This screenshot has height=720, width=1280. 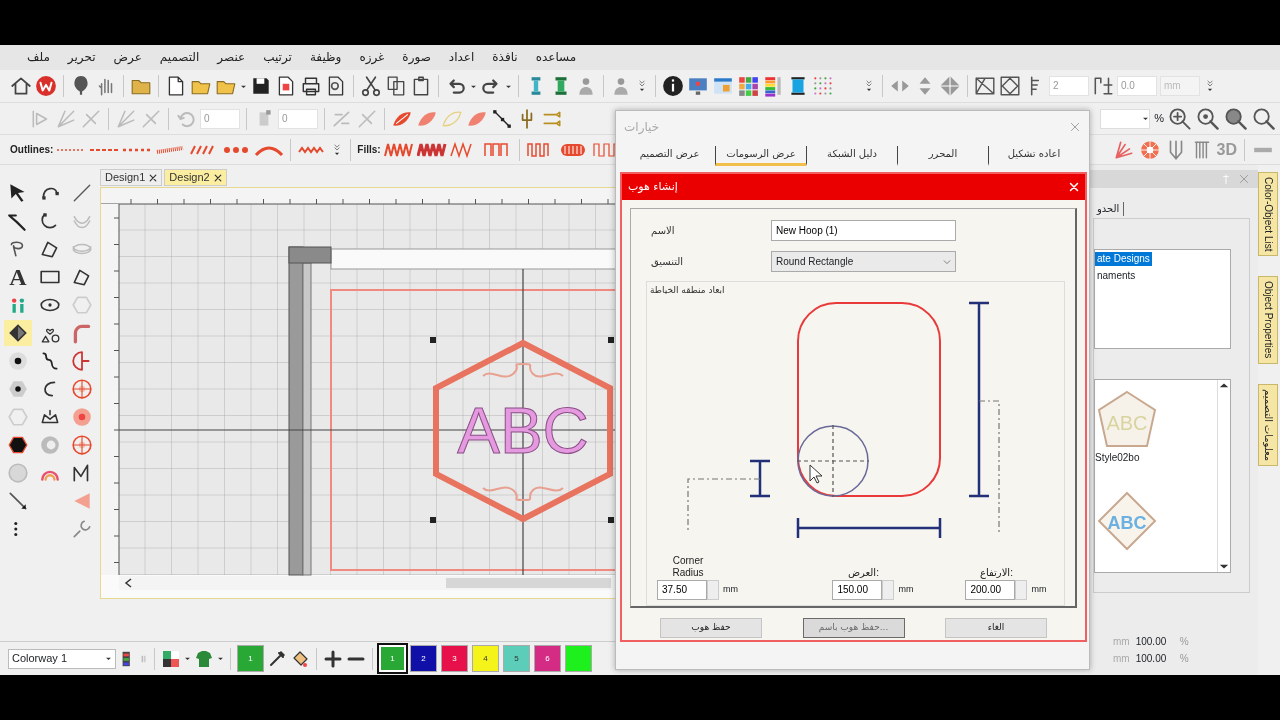 What do you see at coordinates (502, 118) in the screenshot?
I see `nodes-icon` at bounding box center [502, 118].